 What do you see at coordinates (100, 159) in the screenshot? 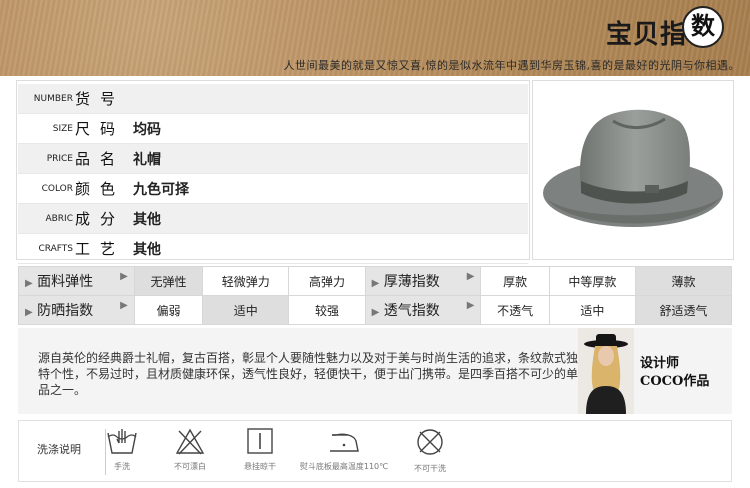
I see `spec-cn-label: 品名` at bounding box center [100, 159].